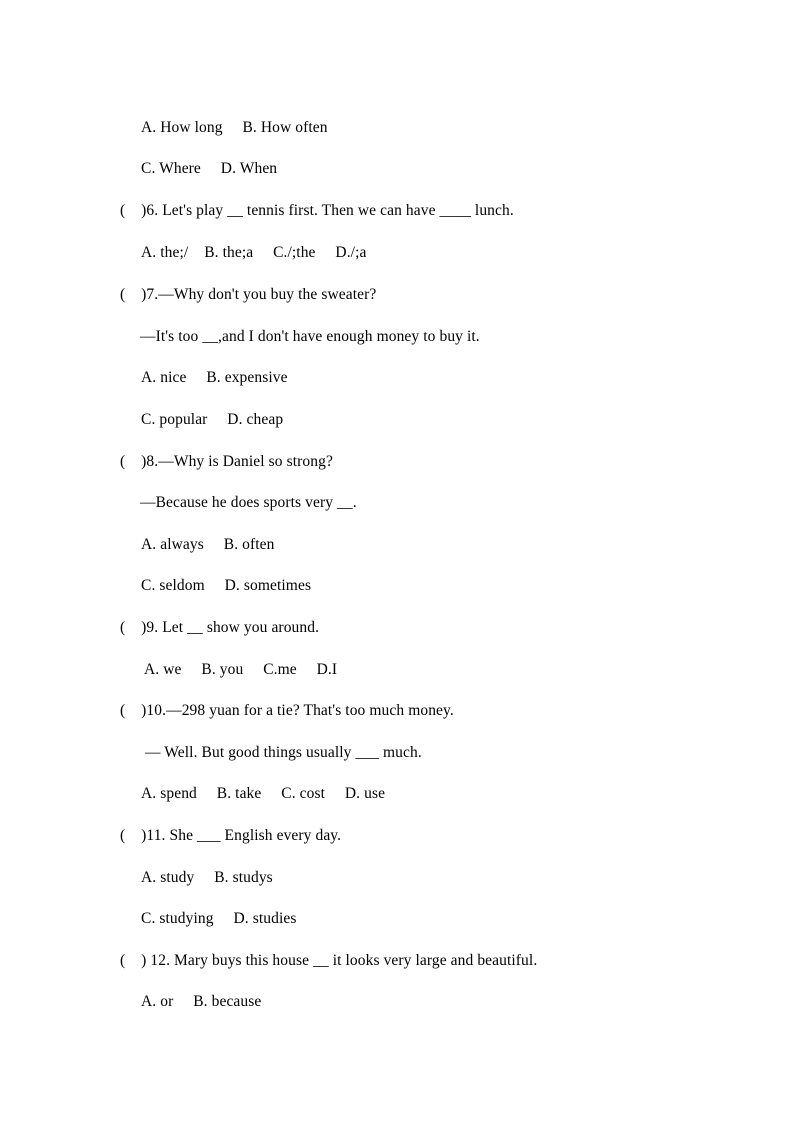 The width and height of the screenshot is (794, 1123). I want to click on text-line-q5-opts-cd: C. Where D. When, so click(209, 168).